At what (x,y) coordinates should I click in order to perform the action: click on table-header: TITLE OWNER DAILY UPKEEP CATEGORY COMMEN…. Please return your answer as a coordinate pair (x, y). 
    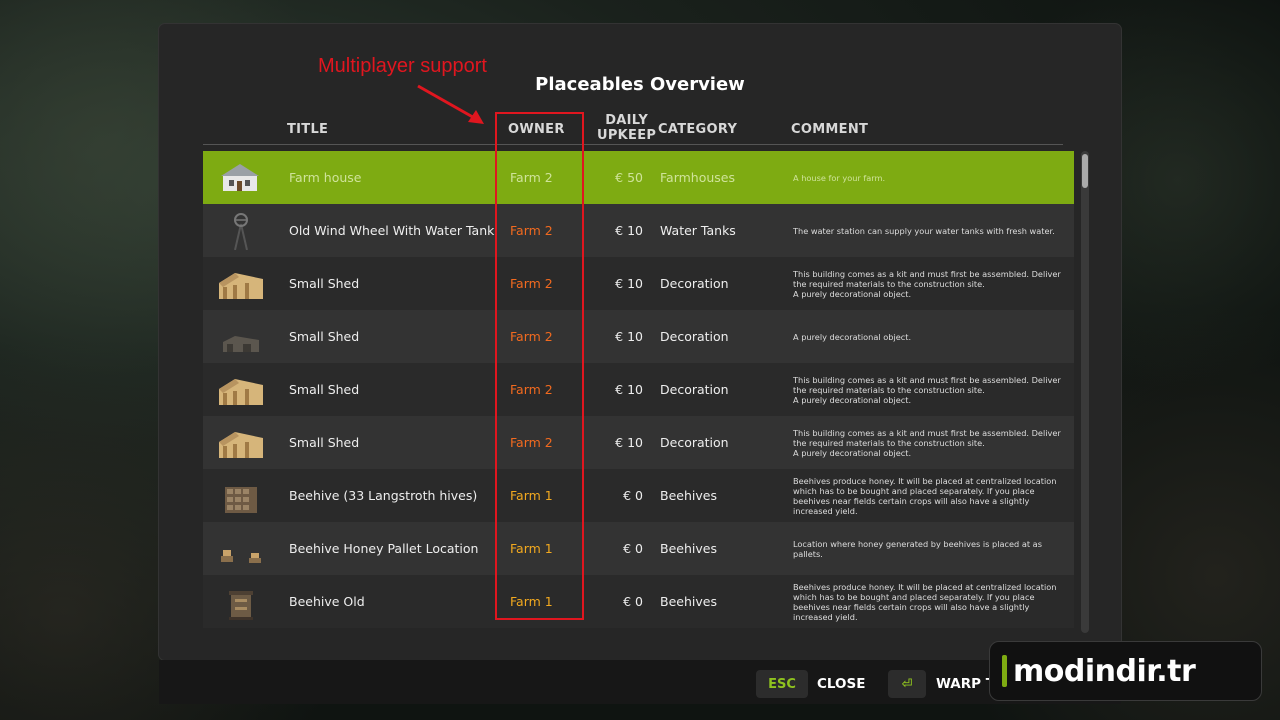
    Looking at the image, I should click on (640, 129).